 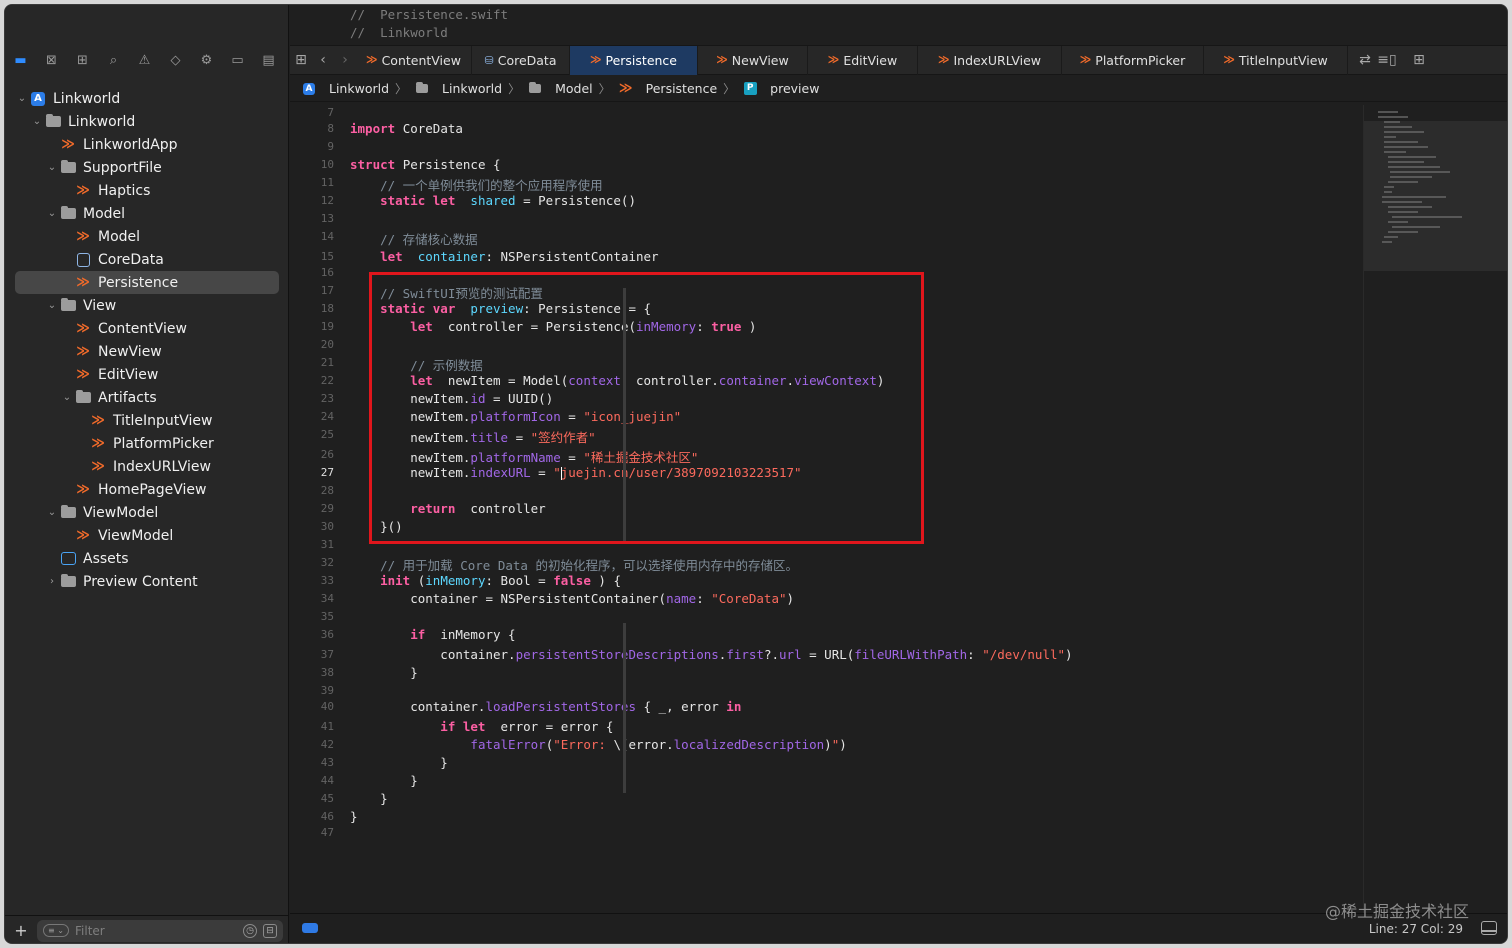 I want to click on chevron-right-icon: ›, so click(x=52, y=581).